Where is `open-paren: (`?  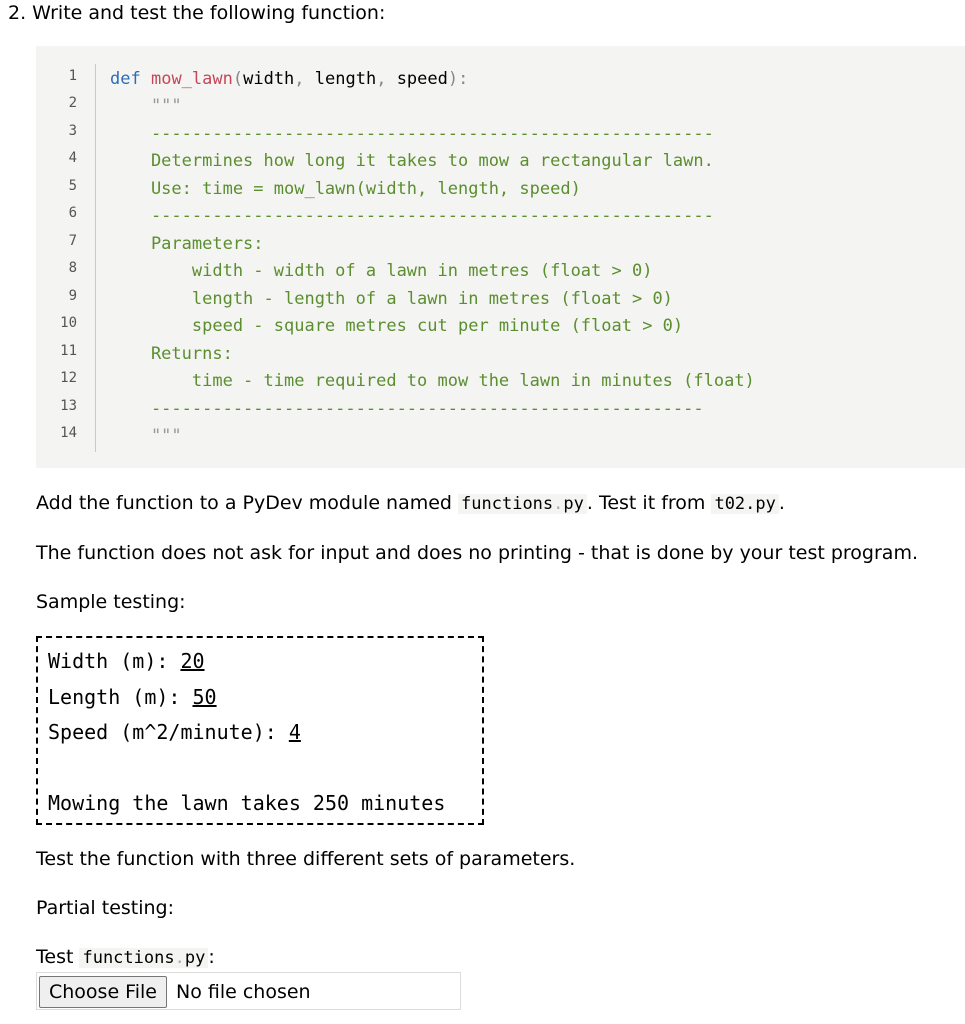 open-paren: ( is located at coordinates (238, 79).